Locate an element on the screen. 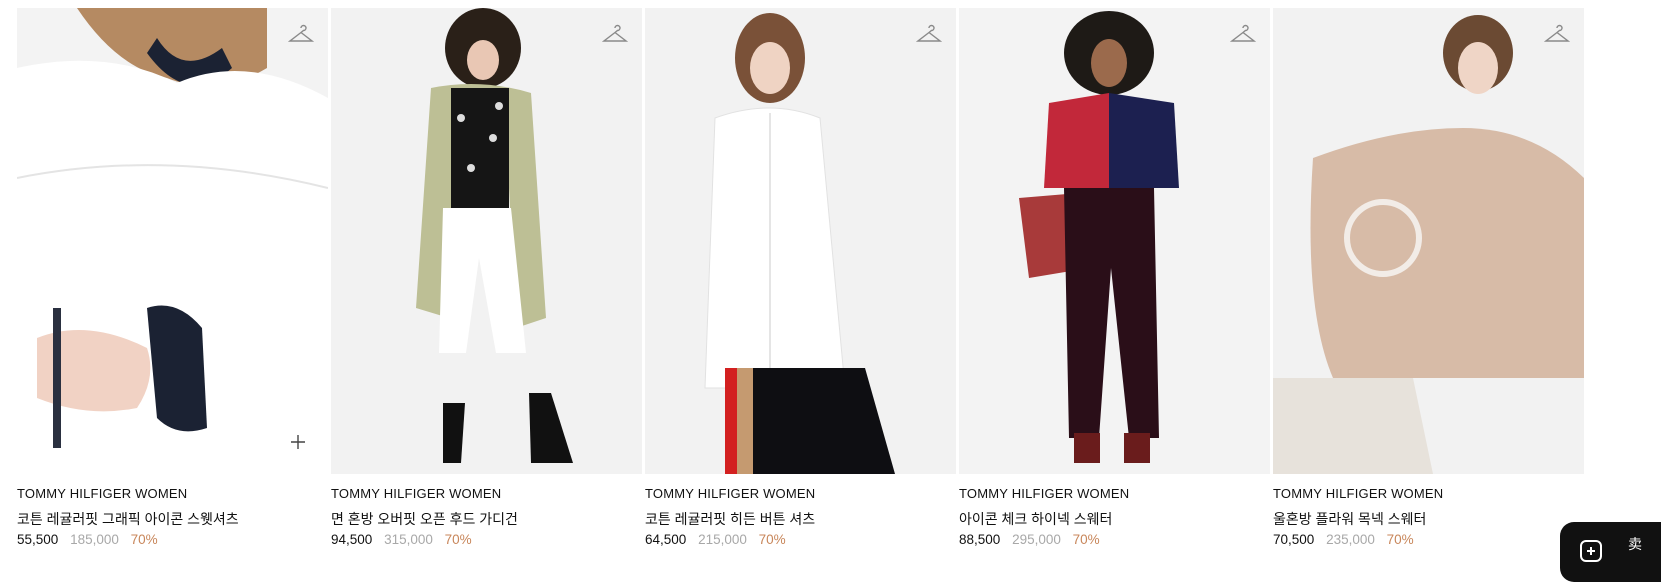  plus-icon is located at coordinates (298, 442).